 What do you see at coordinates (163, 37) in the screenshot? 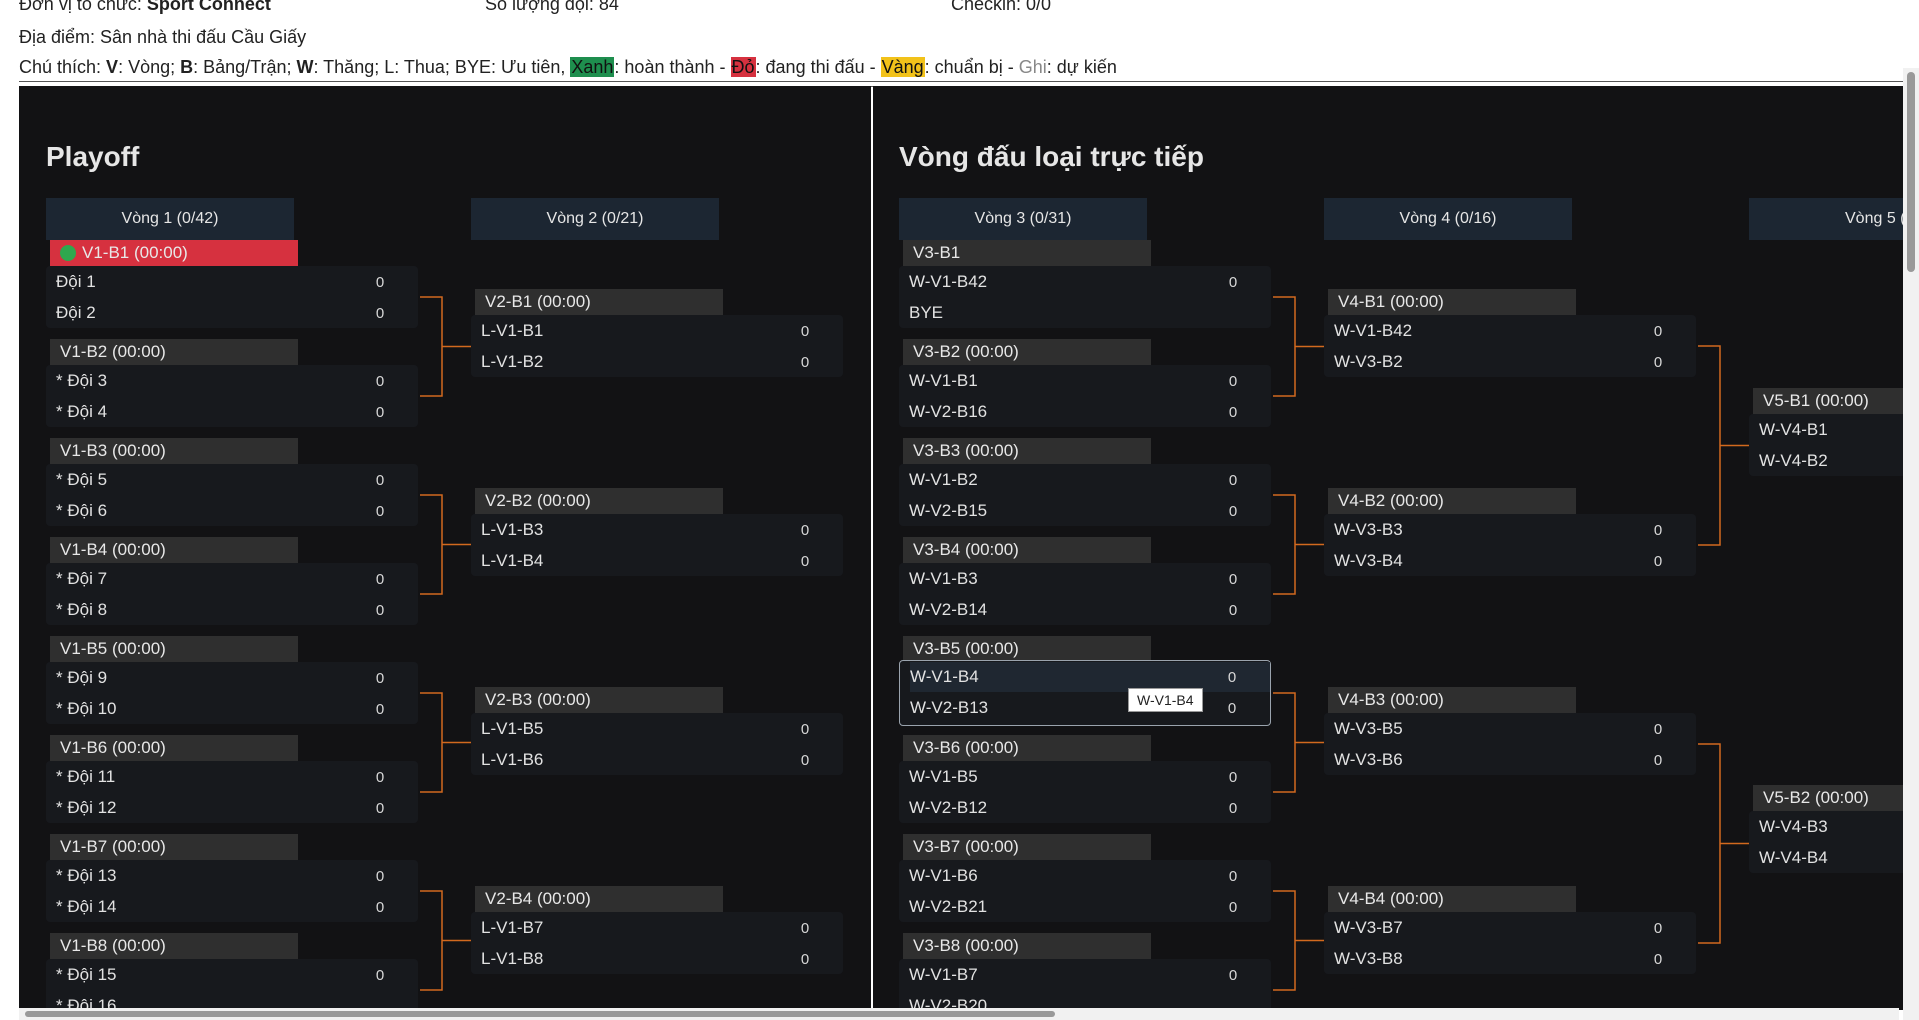
I see `venue: Địa điểm: Sân nhà thi đấu Cầu Giấy` at bounding box center [163, 37].